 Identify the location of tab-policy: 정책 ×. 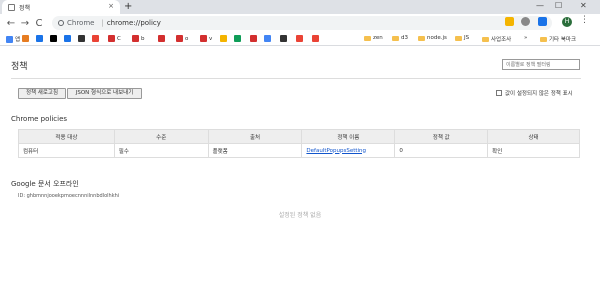
(61, 7).